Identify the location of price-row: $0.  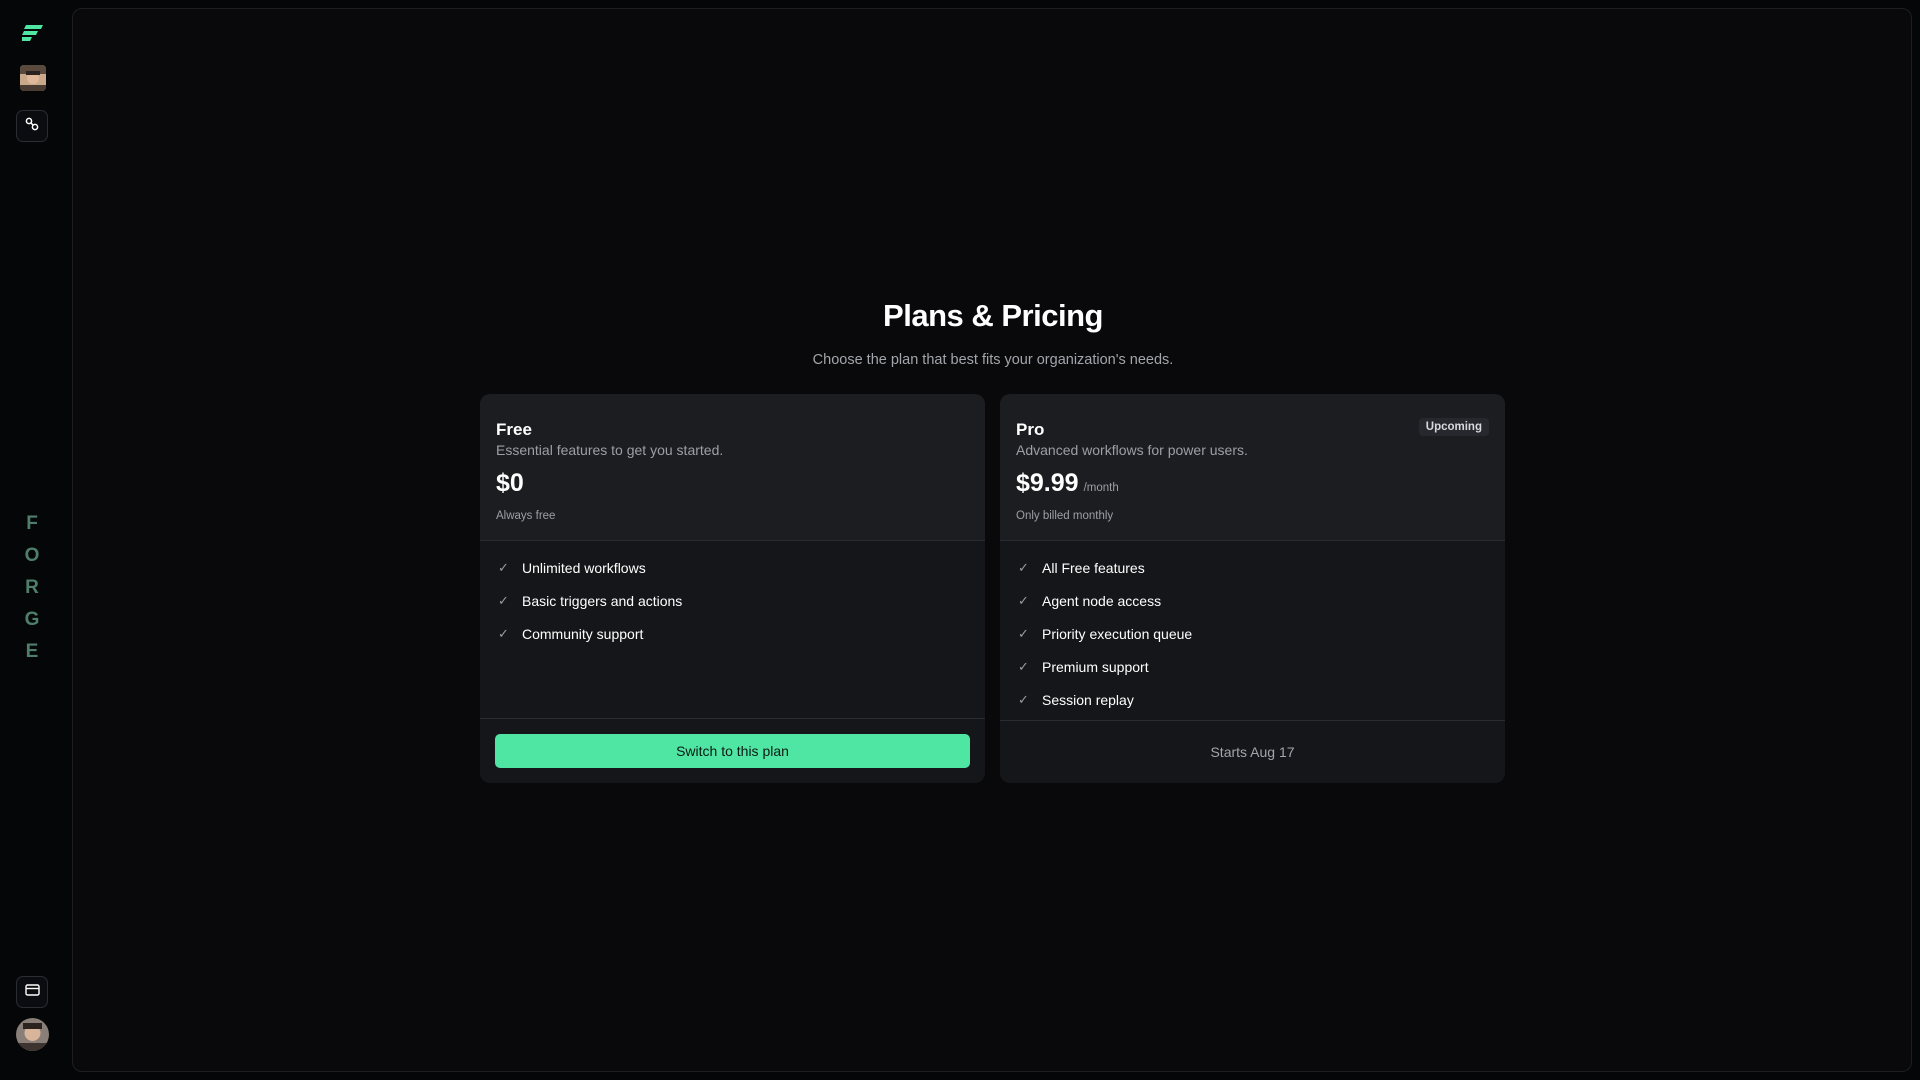
(510, 483).